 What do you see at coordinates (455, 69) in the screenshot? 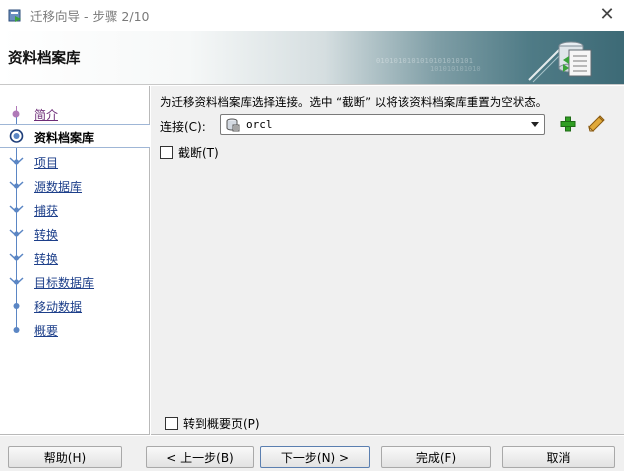
I see `banner-binary-decoration-2: 101010101010` at bounding box center [455, 69].